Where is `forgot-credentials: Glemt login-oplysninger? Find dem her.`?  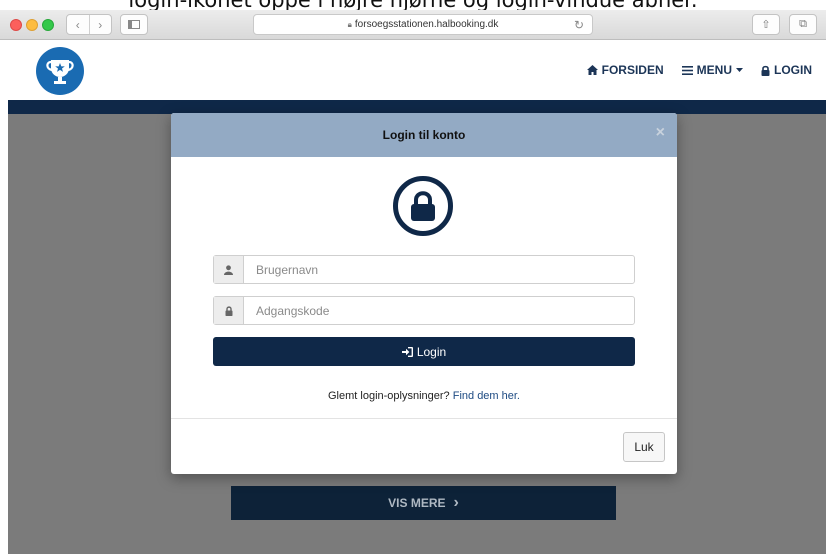 forgot-credentials: Glemt login-oplysninger? Find dem her. is located at coordinates (424, 396).